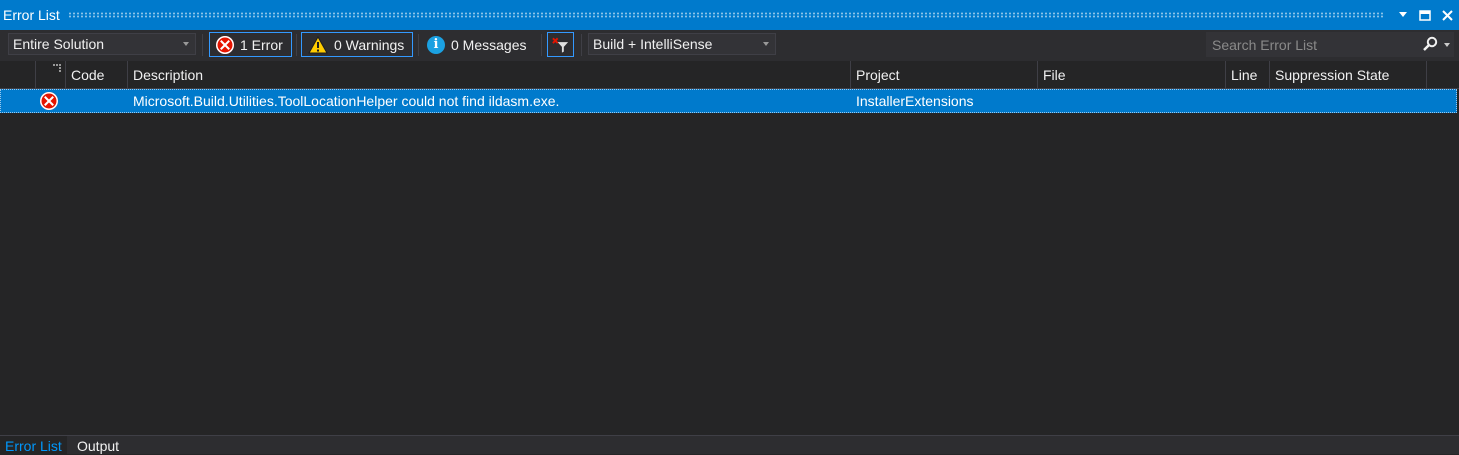 The image size is (1459, 455). What do you see at coordinates (59, 44) in the screenshot?
I see `scope-dropdown-value: Entire Solution` at bounding box center [59, 44].